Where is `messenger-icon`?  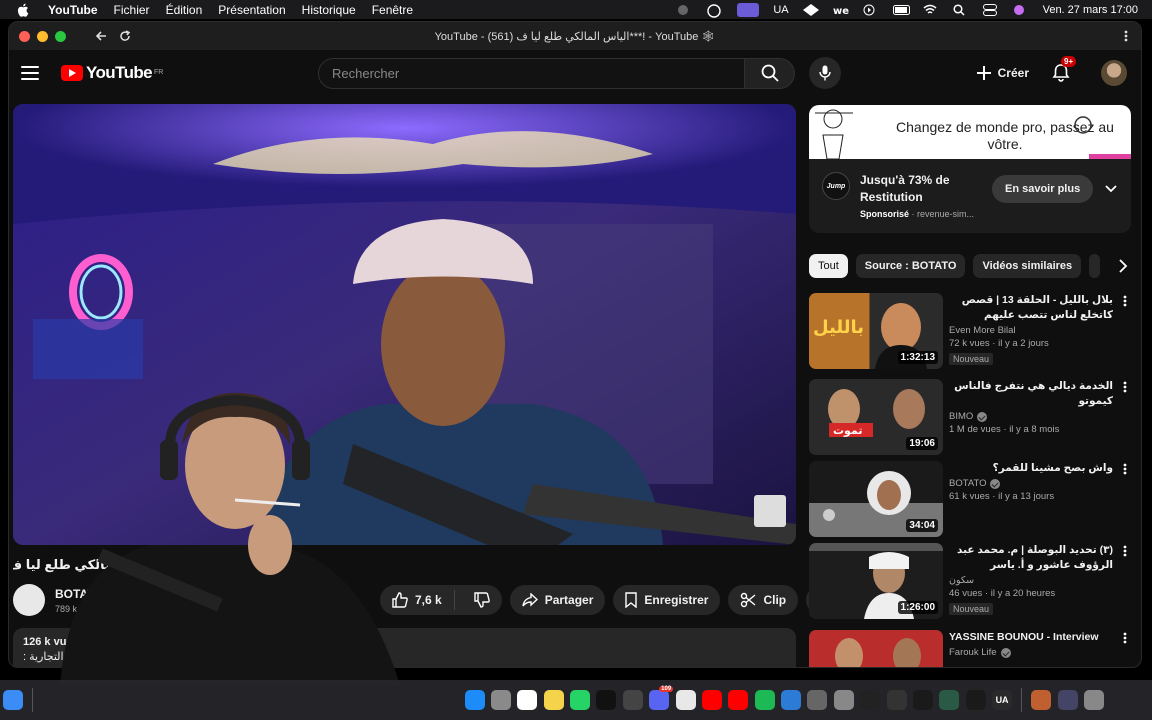 messenger-icon is located at coordinates (632, 700).